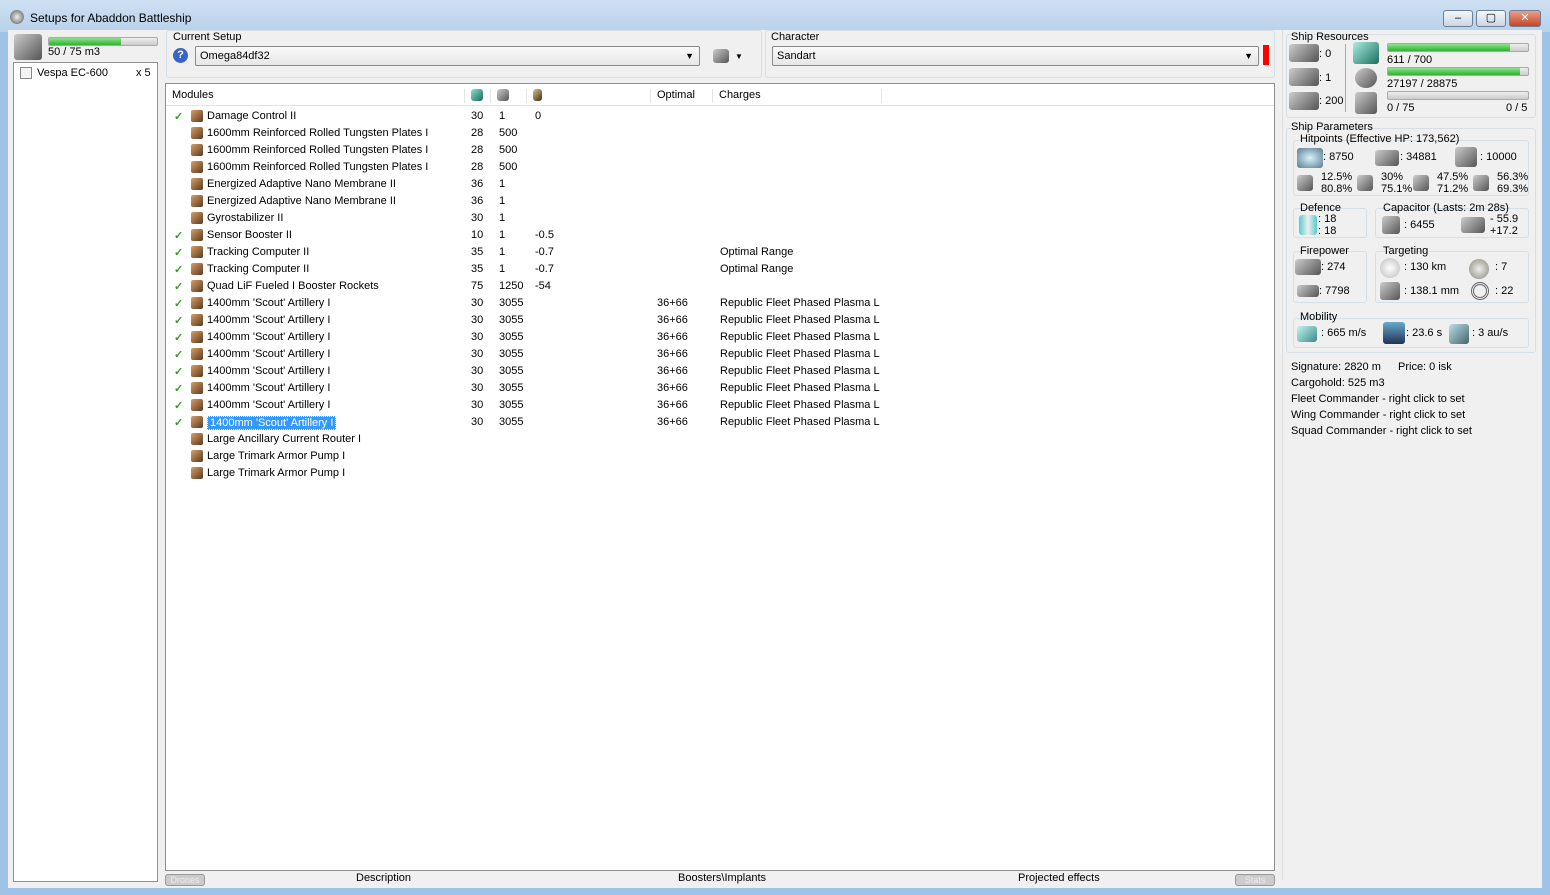  I want to click on minimize-button: –, so click(1458, 18).